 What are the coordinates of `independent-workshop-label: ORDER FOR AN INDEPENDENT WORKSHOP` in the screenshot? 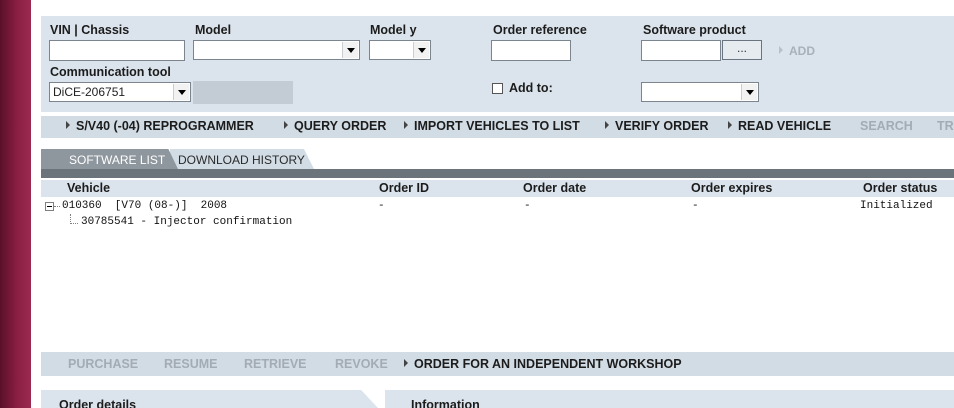 It's located at (548, 364).